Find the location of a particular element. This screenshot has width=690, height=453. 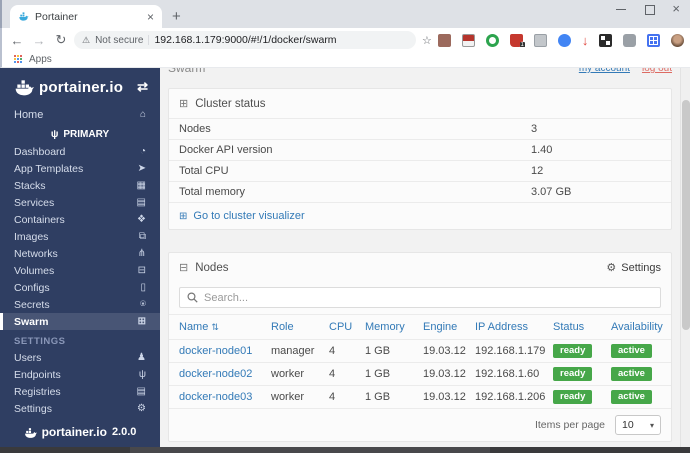

hdd-icon: ⊟ is located at coordinates (141, 270).